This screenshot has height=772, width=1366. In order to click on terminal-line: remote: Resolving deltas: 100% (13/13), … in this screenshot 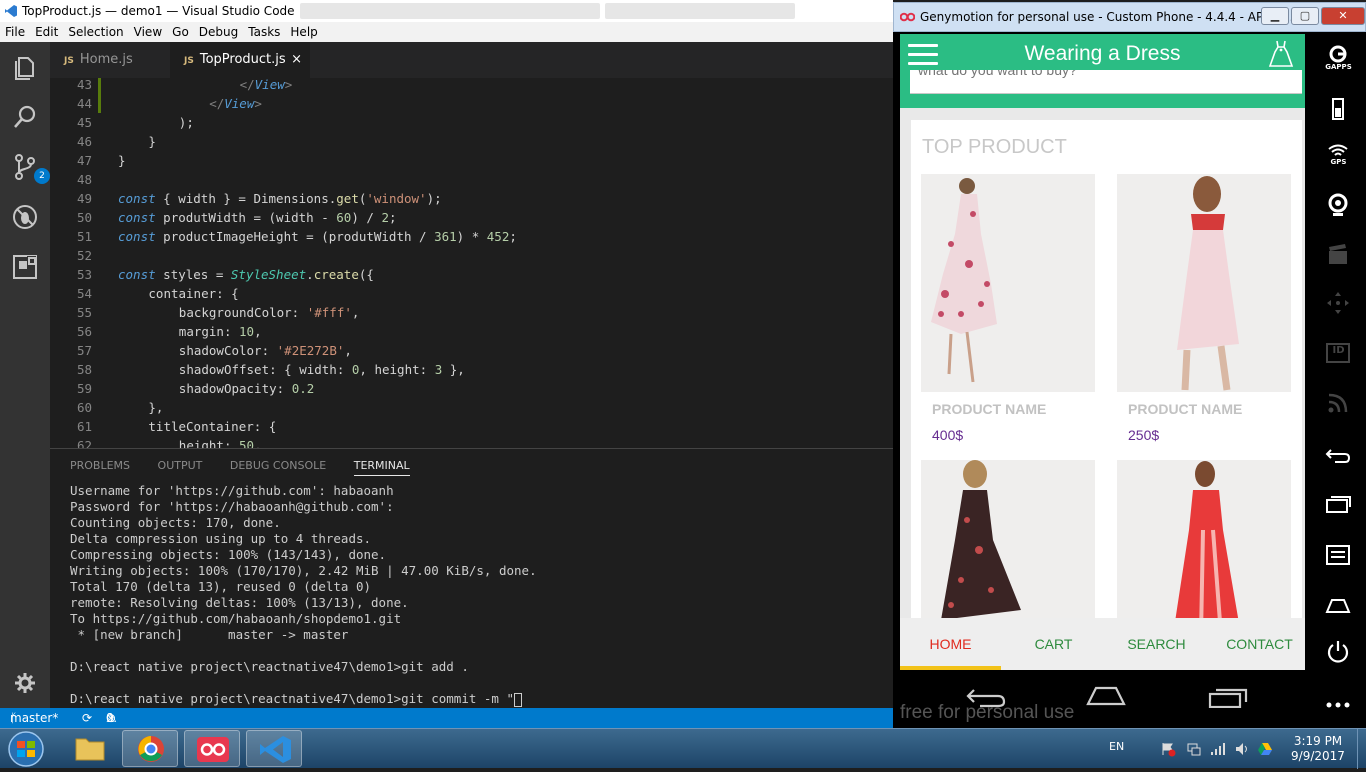, I will do `click(239, 602)`.